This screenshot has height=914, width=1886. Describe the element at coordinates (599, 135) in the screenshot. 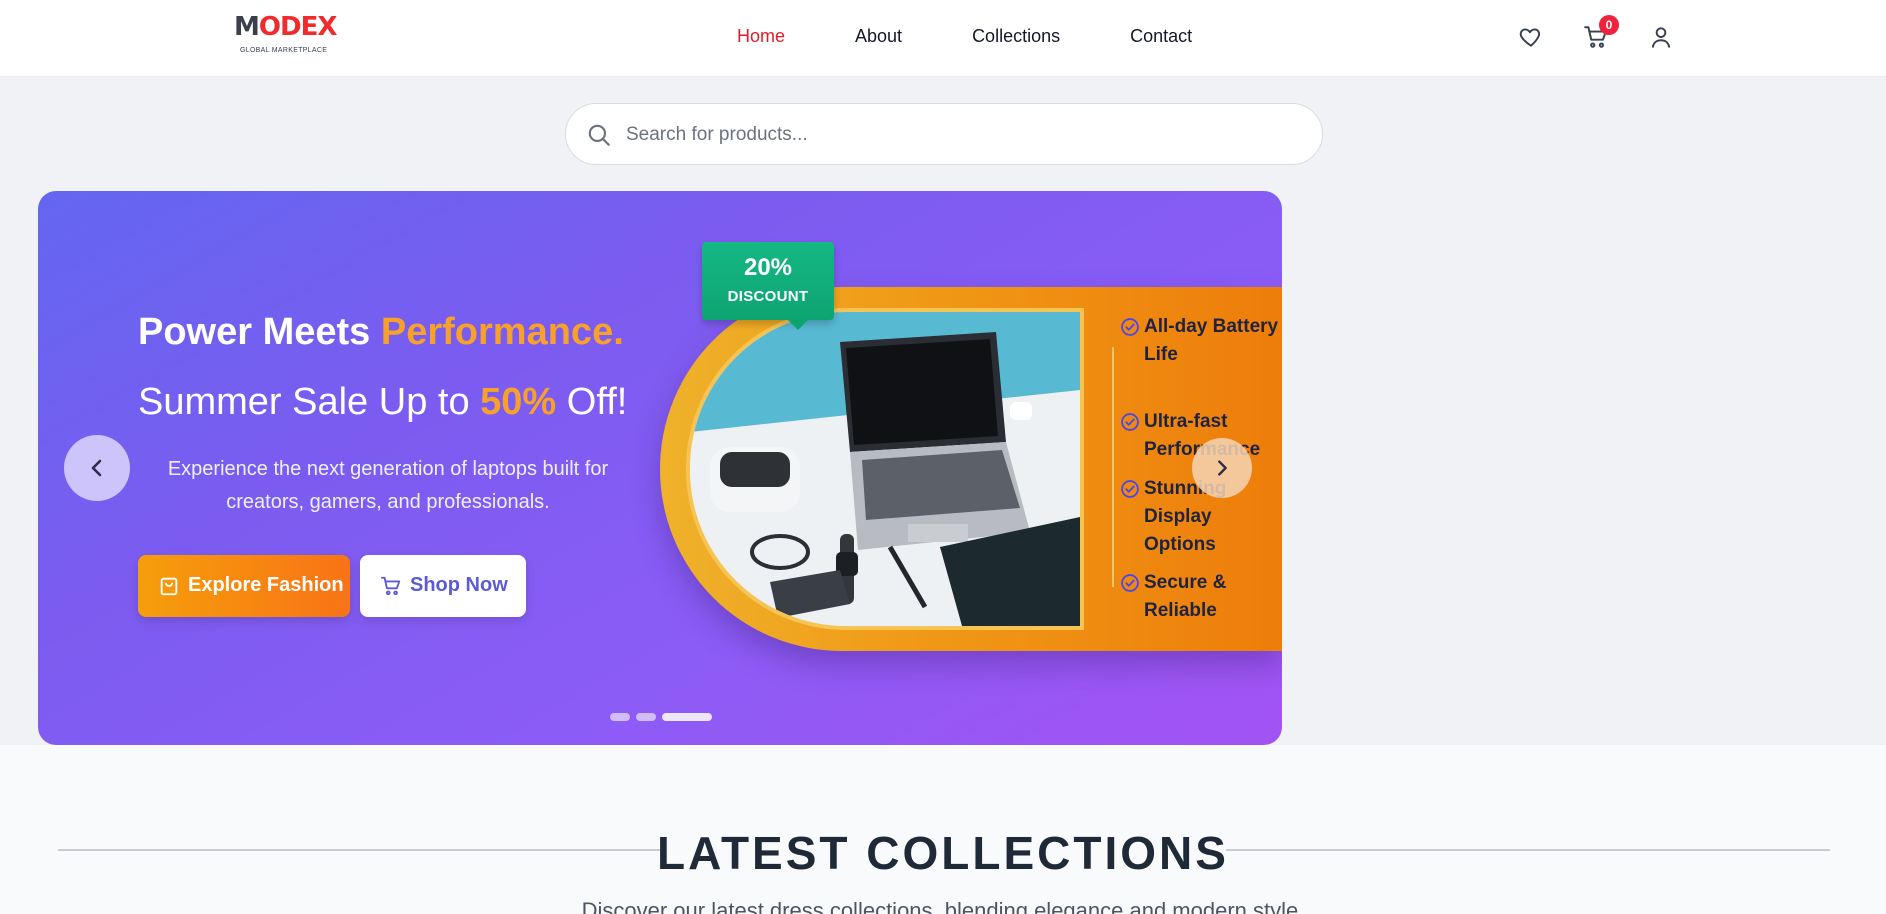

I see `search-icon` at that location.